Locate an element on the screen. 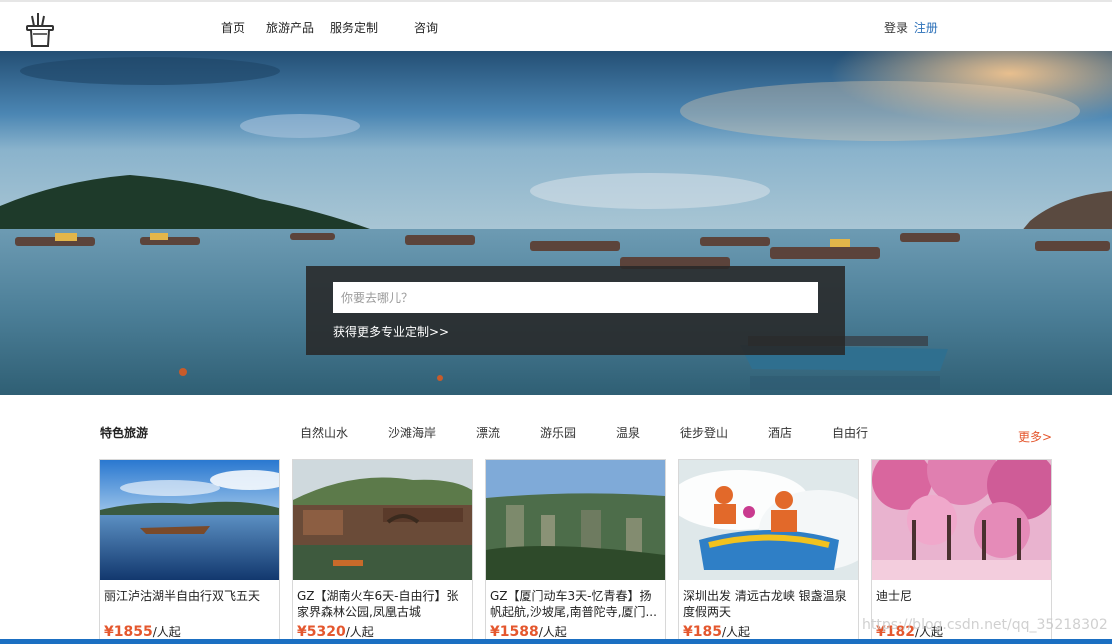 This screenshot has width=1112, height=644. taskbar-strip is located at coordinates (556, 641).